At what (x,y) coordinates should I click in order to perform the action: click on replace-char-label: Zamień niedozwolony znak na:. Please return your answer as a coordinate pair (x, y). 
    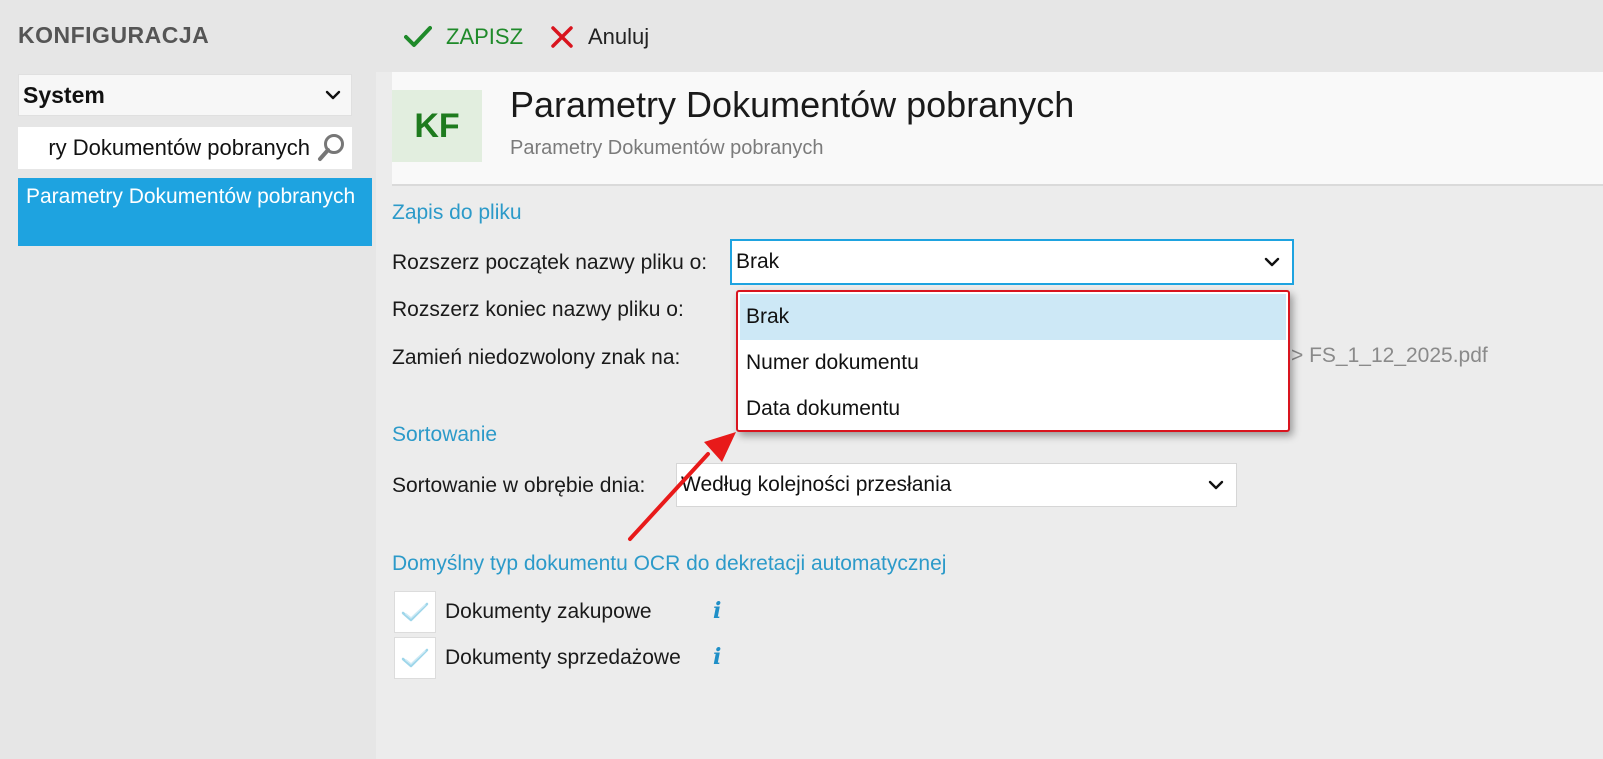
    Looking at the image, I should click on (536, 357).